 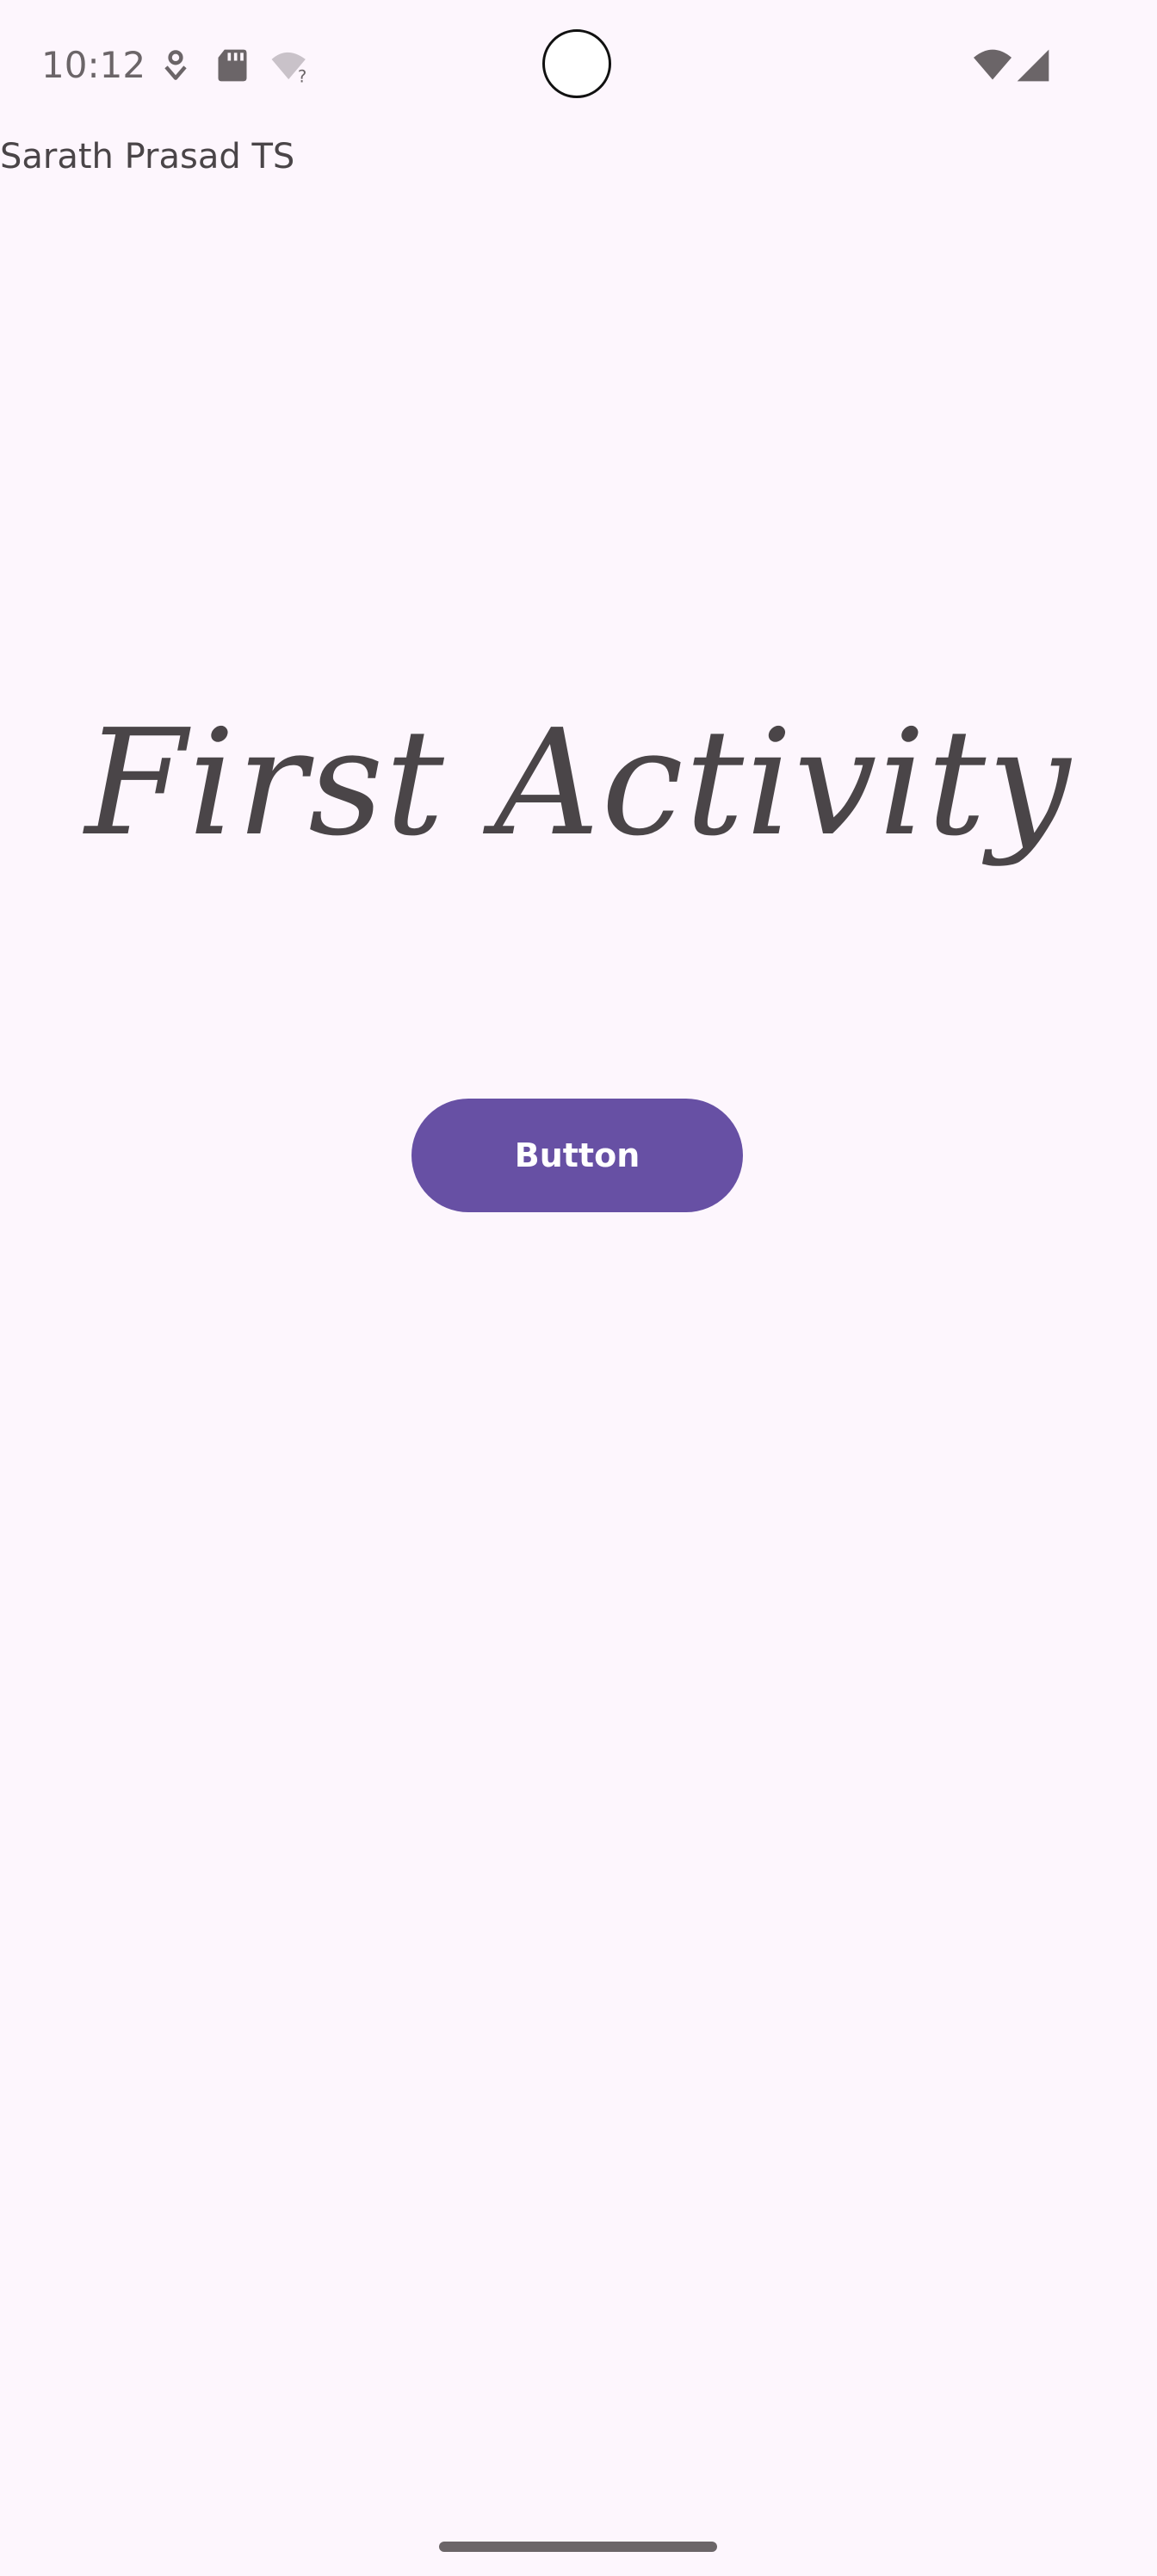 I want to click on status-bar: 10:12 ?, so click(x=579, y=64).